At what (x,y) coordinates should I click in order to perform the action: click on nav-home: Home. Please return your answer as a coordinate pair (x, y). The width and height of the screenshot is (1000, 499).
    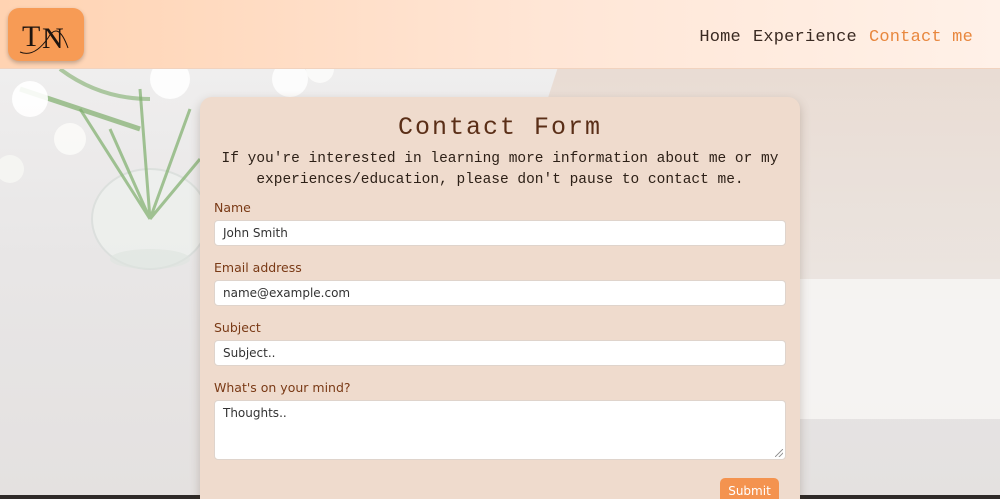
    Looking at the image, I should click on (720, 37).